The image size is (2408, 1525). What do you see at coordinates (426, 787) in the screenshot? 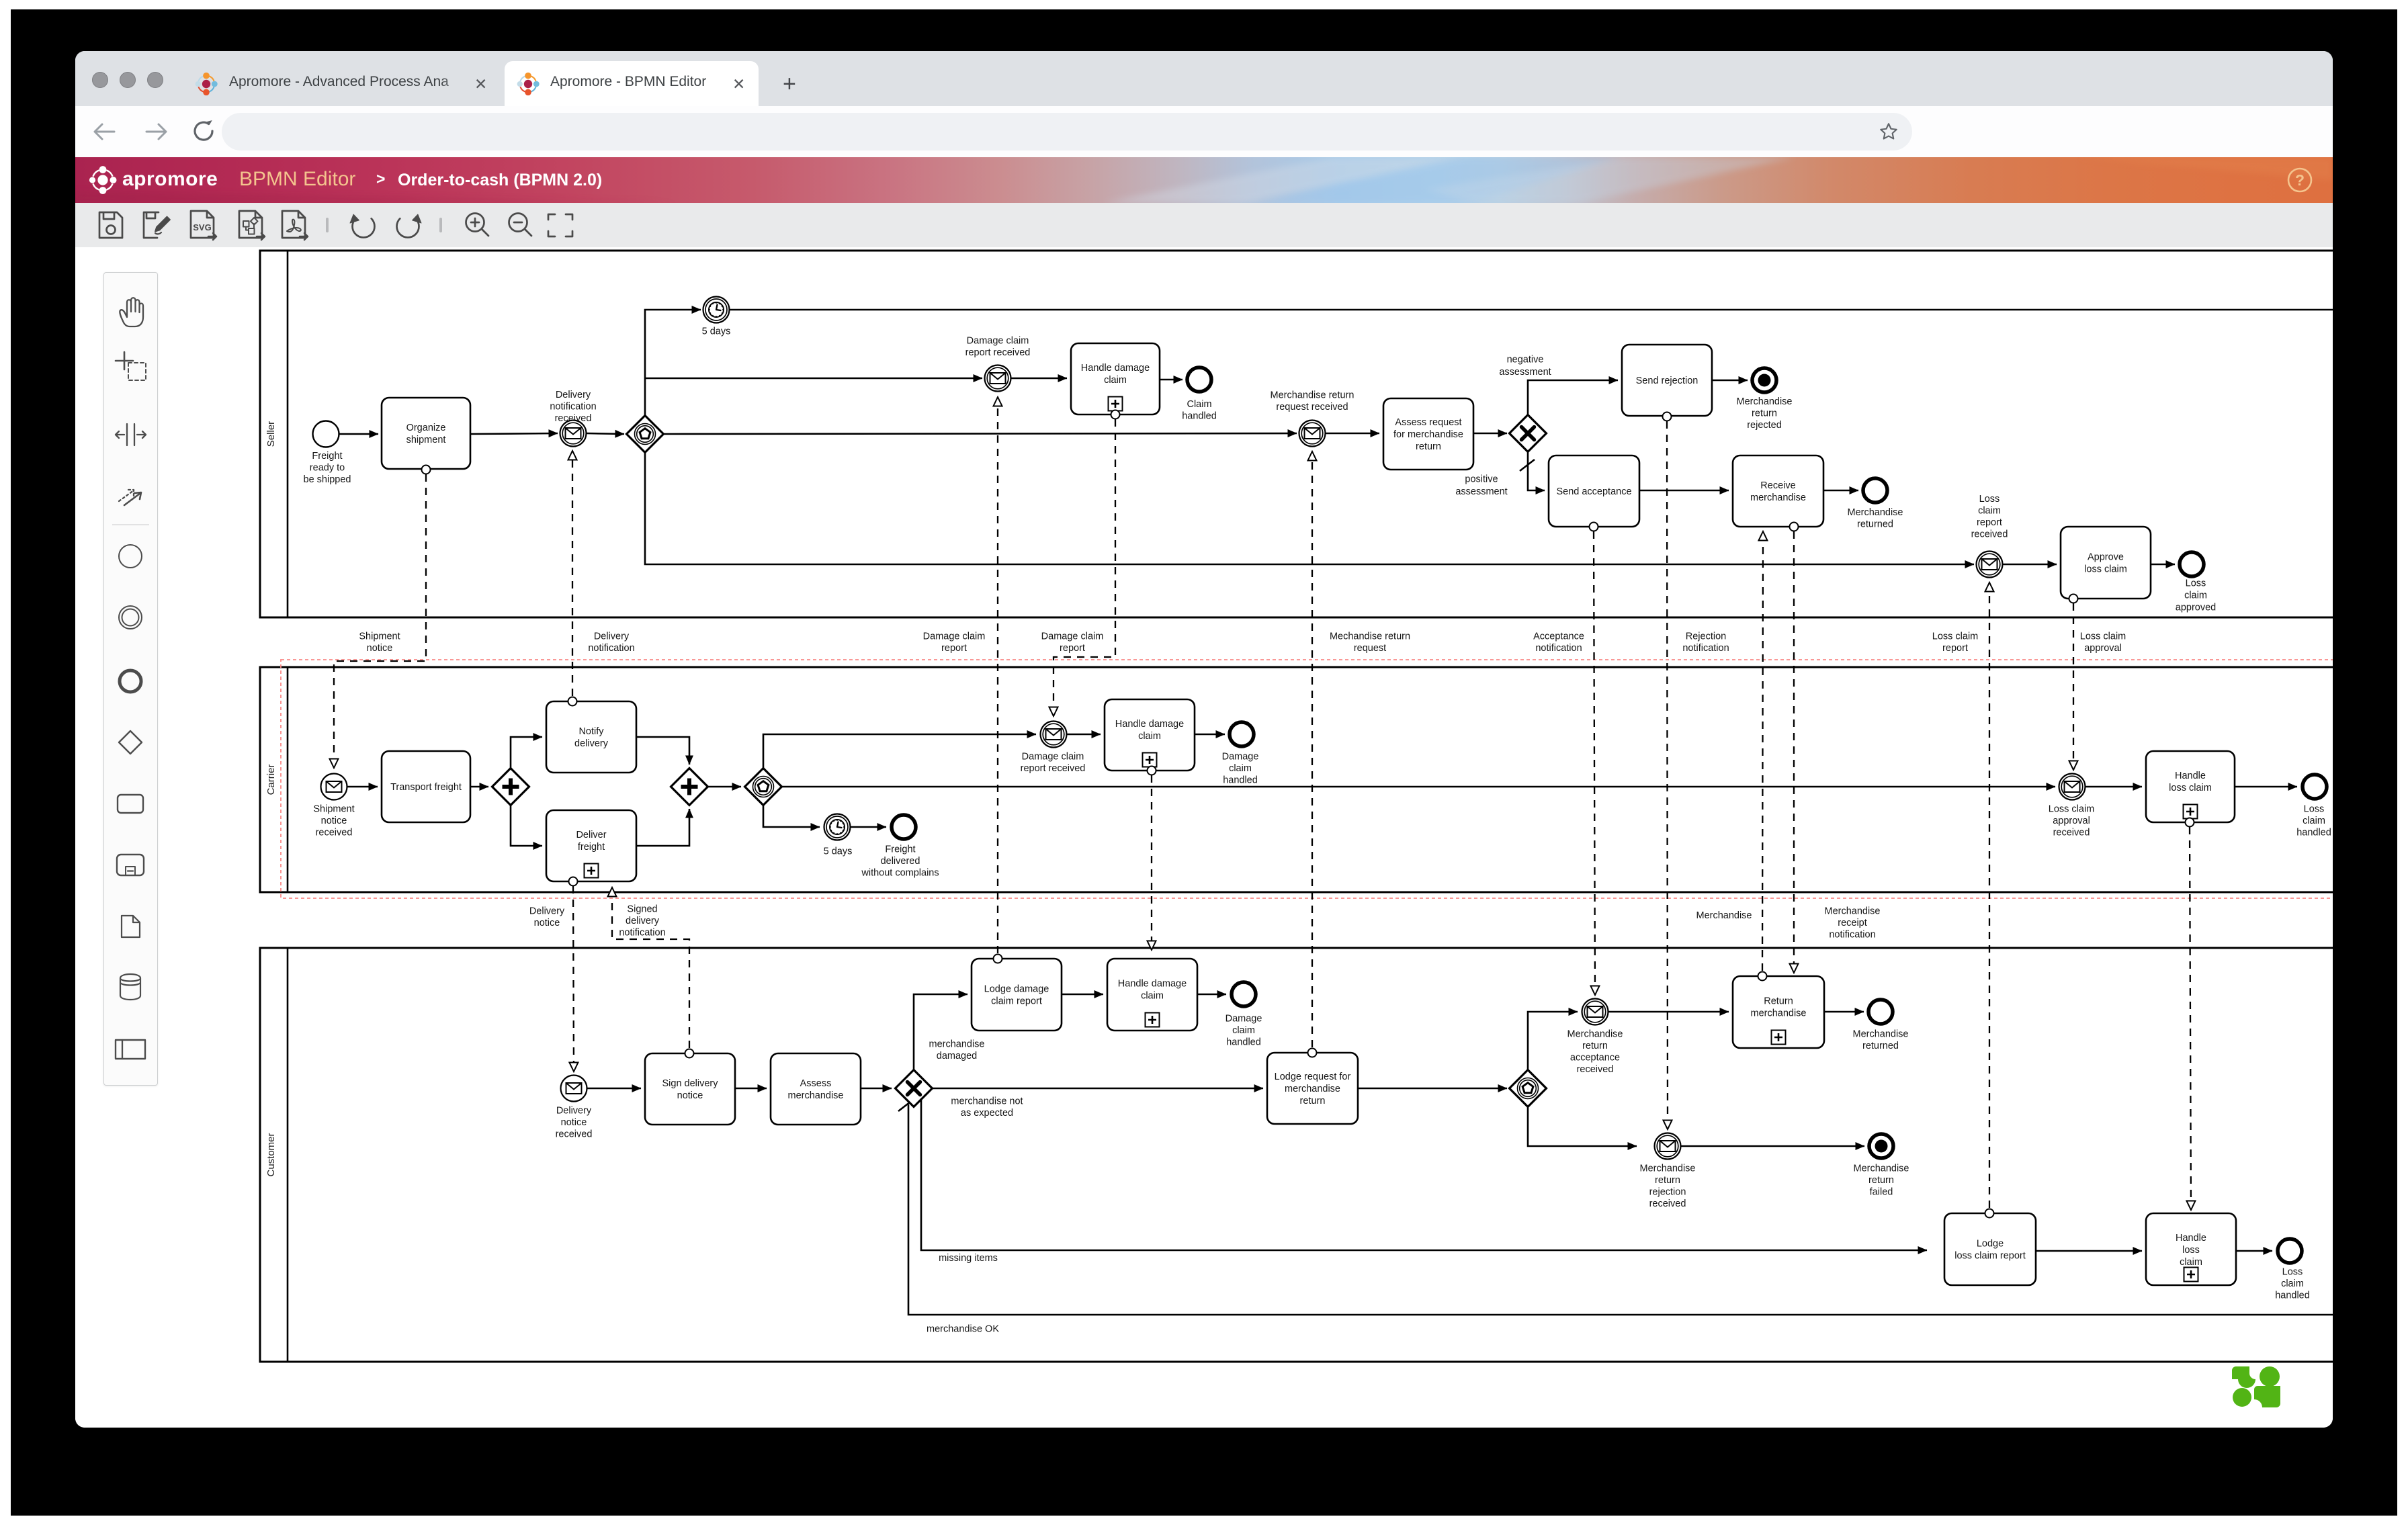
I see `svg-text: Transport freight` at bounding box center [426, 787].